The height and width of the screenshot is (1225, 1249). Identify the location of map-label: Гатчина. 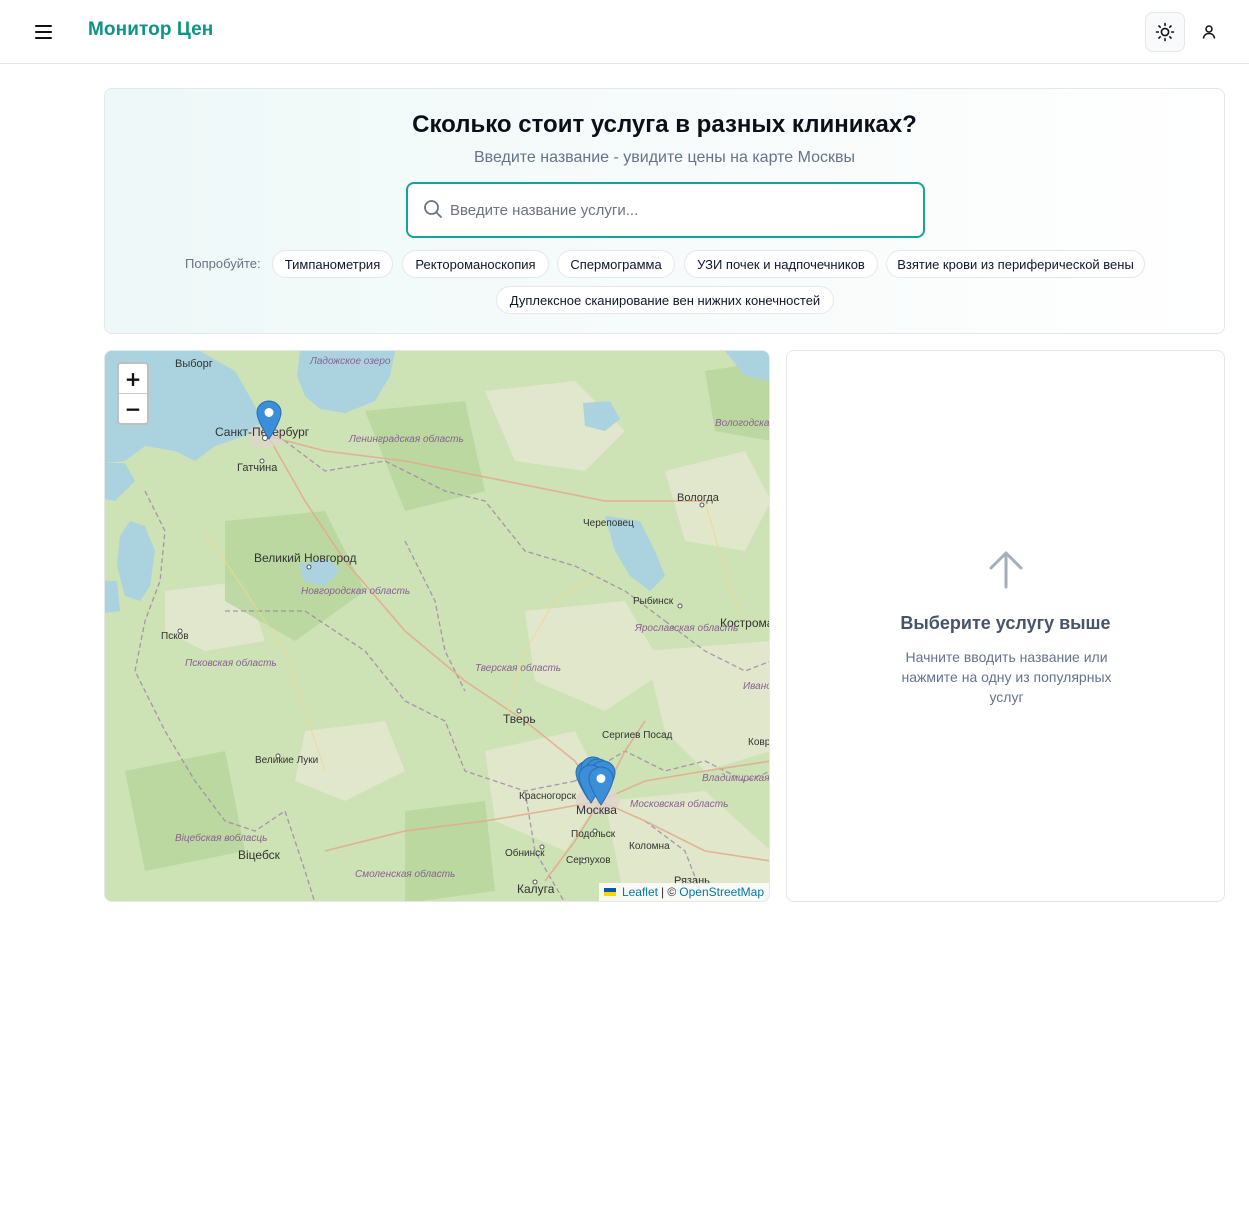
(257, 468).